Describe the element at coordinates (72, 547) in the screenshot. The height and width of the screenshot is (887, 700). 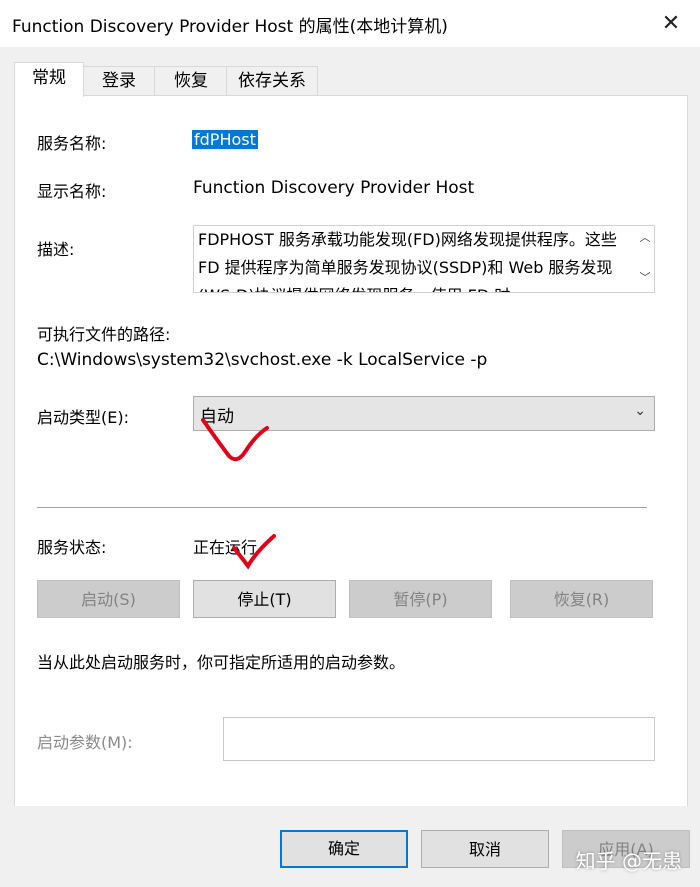
I see `service-status-label: 服务状态:` at that location.